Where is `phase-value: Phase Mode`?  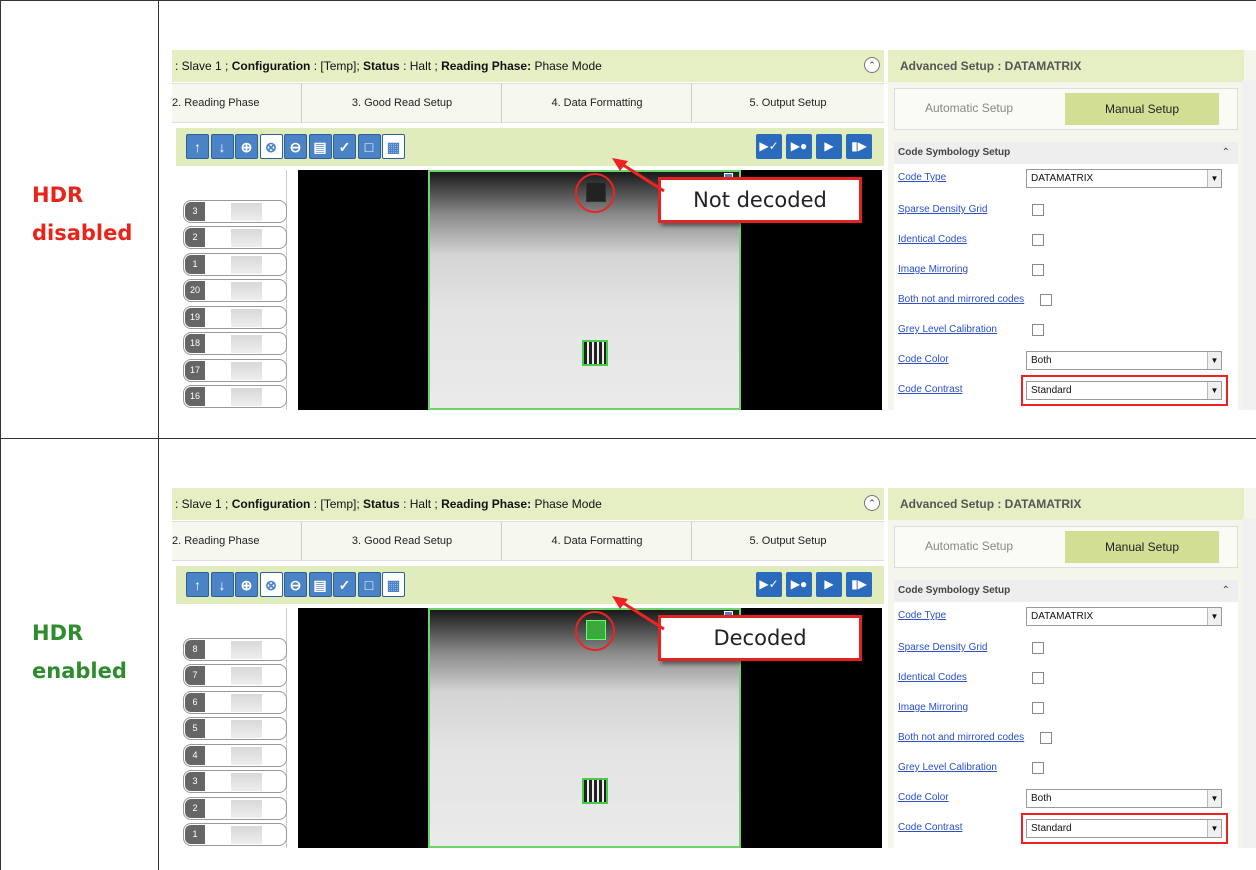 phase-value: Phase Mode is located at coordinates (566, 504).